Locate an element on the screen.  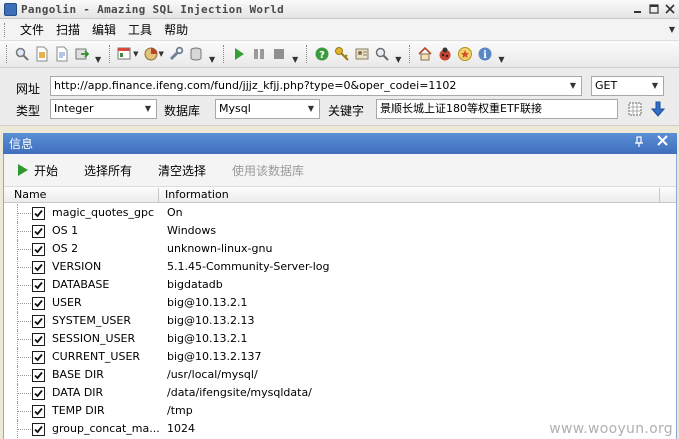
select-all-button: 选择所有 is located at coordinates (108, 170).